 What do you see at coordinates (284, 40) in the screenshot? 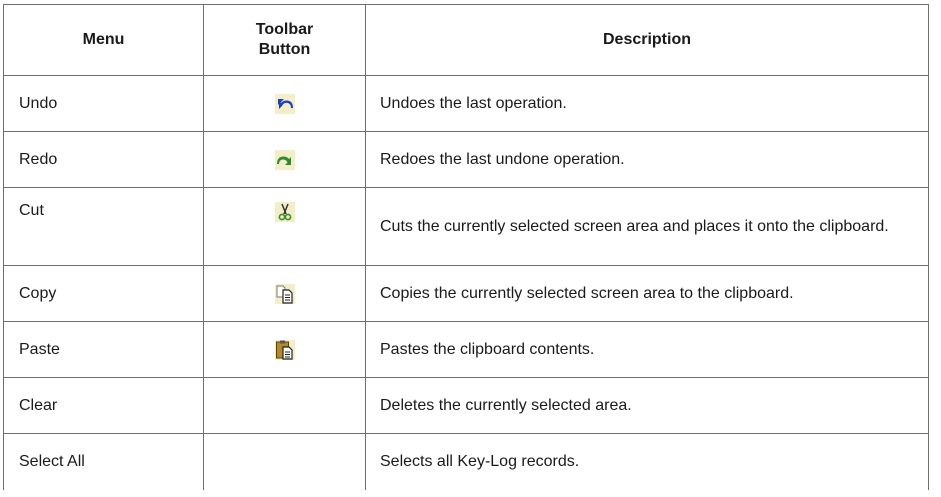
I see `column-header-toolbar-button: Toolbar Button` at bounding box center [284, 40].